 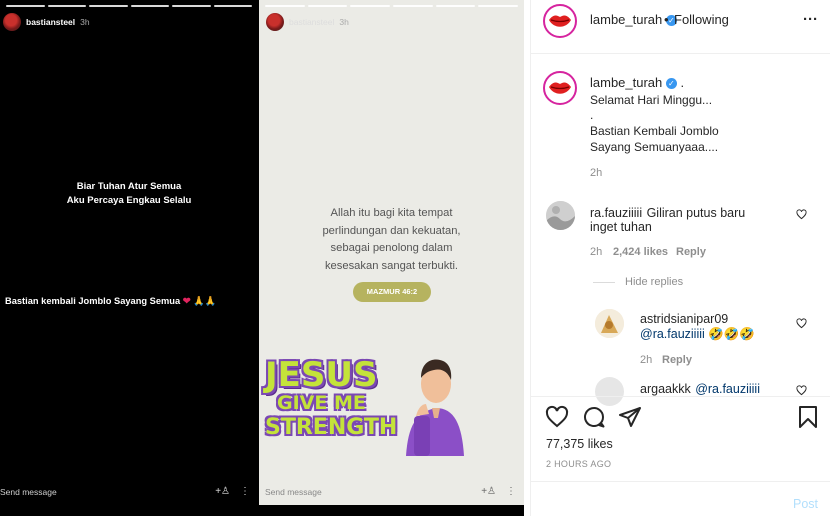 I want to click on comment-username: astridsianipar09, so click(x=684, y=319).